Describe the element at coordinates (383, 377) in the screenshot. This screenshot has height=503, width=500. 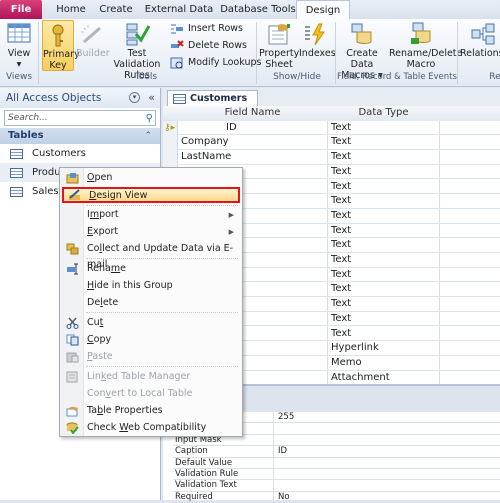
I see `data-type-cell: Attachment` at that location.